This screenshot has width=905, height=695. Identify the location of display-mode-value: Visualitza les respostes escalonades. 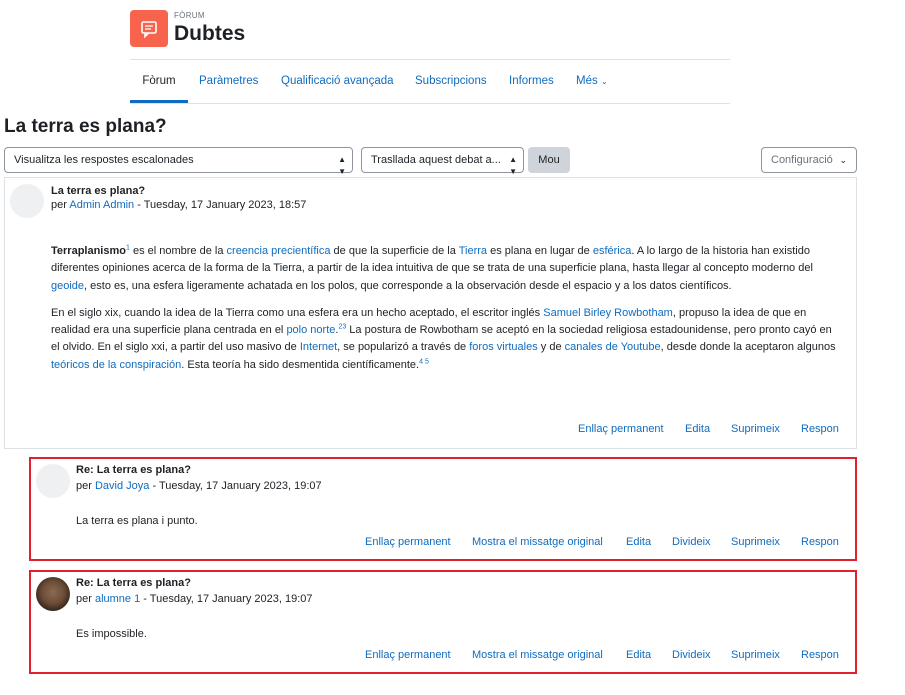
(104, 160).